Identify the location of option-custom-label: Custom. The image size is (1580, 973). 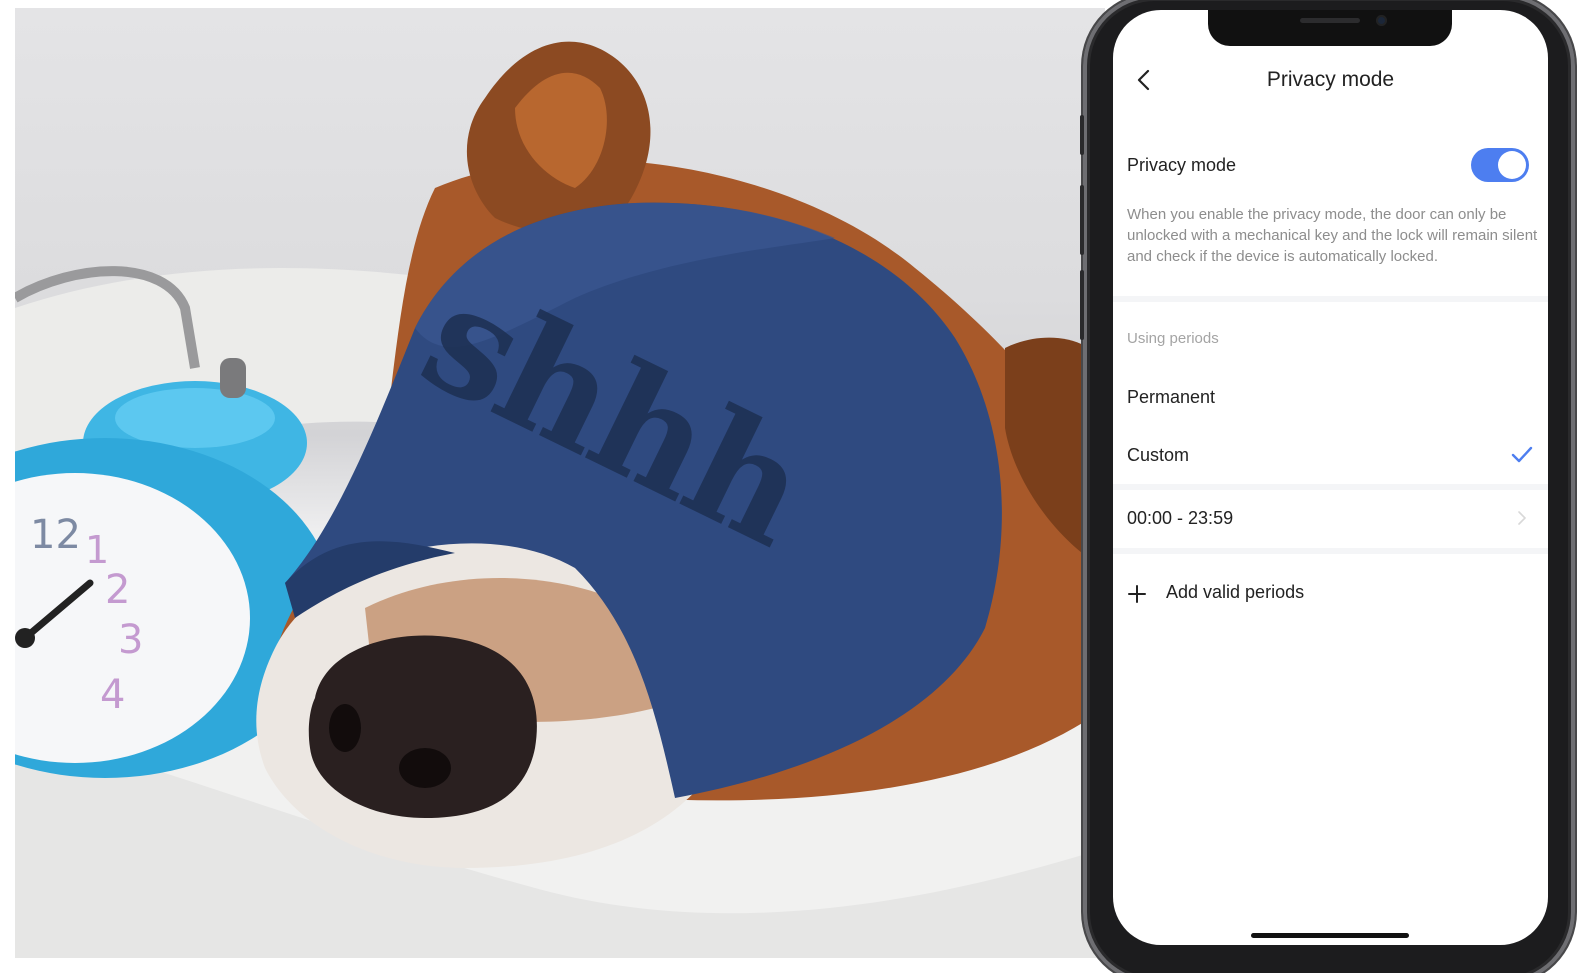
(1158, 455).